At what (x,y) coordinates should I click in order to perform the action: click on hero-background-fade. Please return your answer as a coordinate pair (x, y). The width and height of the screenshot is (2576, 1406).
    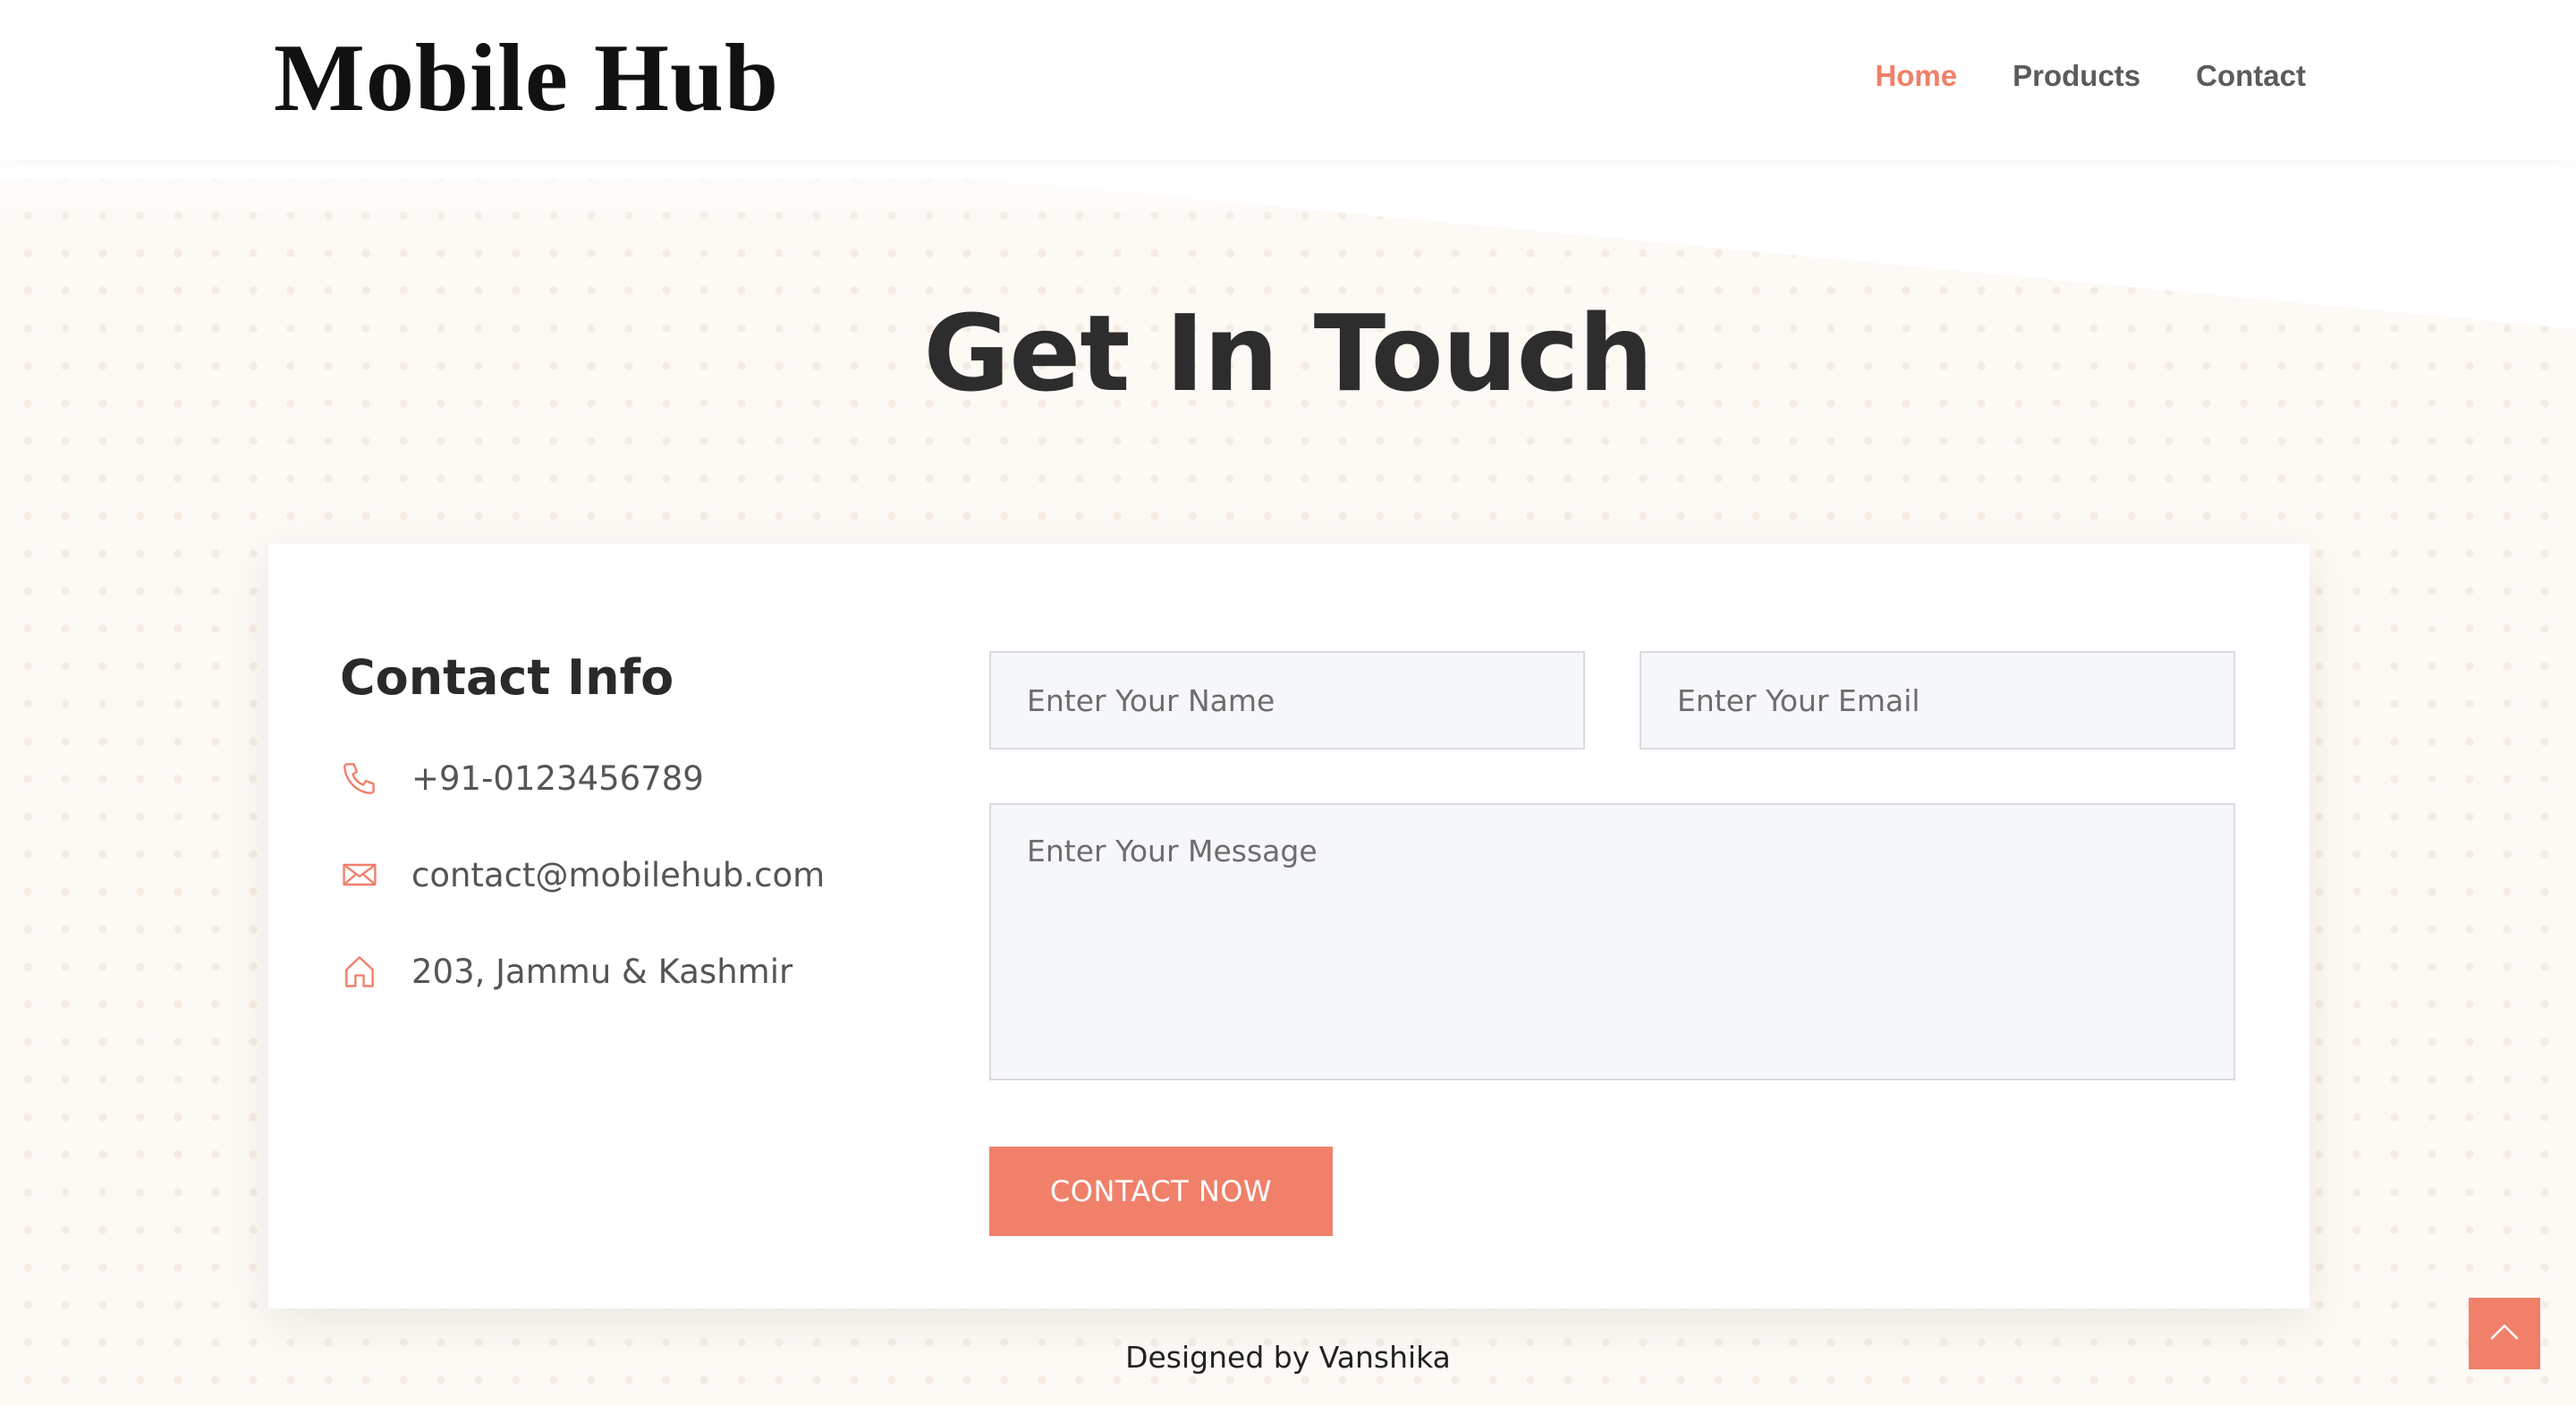
    Looking at the image, I should click on (1288, 191).